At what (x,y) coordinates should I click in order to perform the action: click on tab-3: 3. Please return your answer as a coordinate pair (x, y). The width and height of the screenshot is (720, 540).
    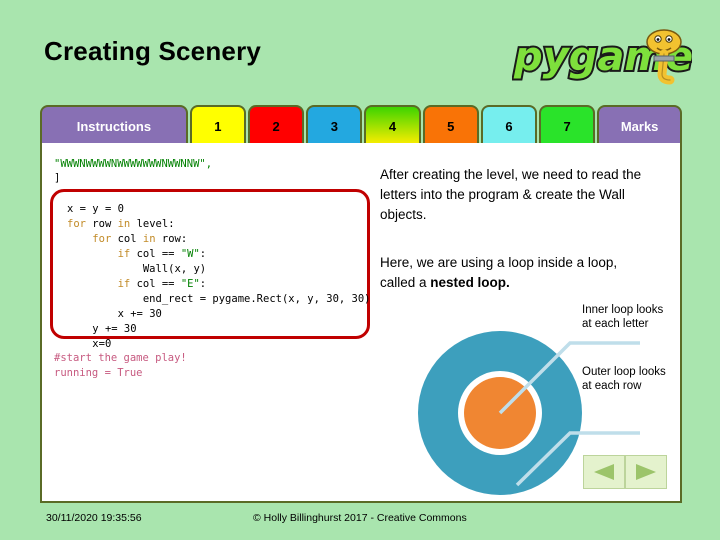
    Looking at the image, I should click on (334, 125).